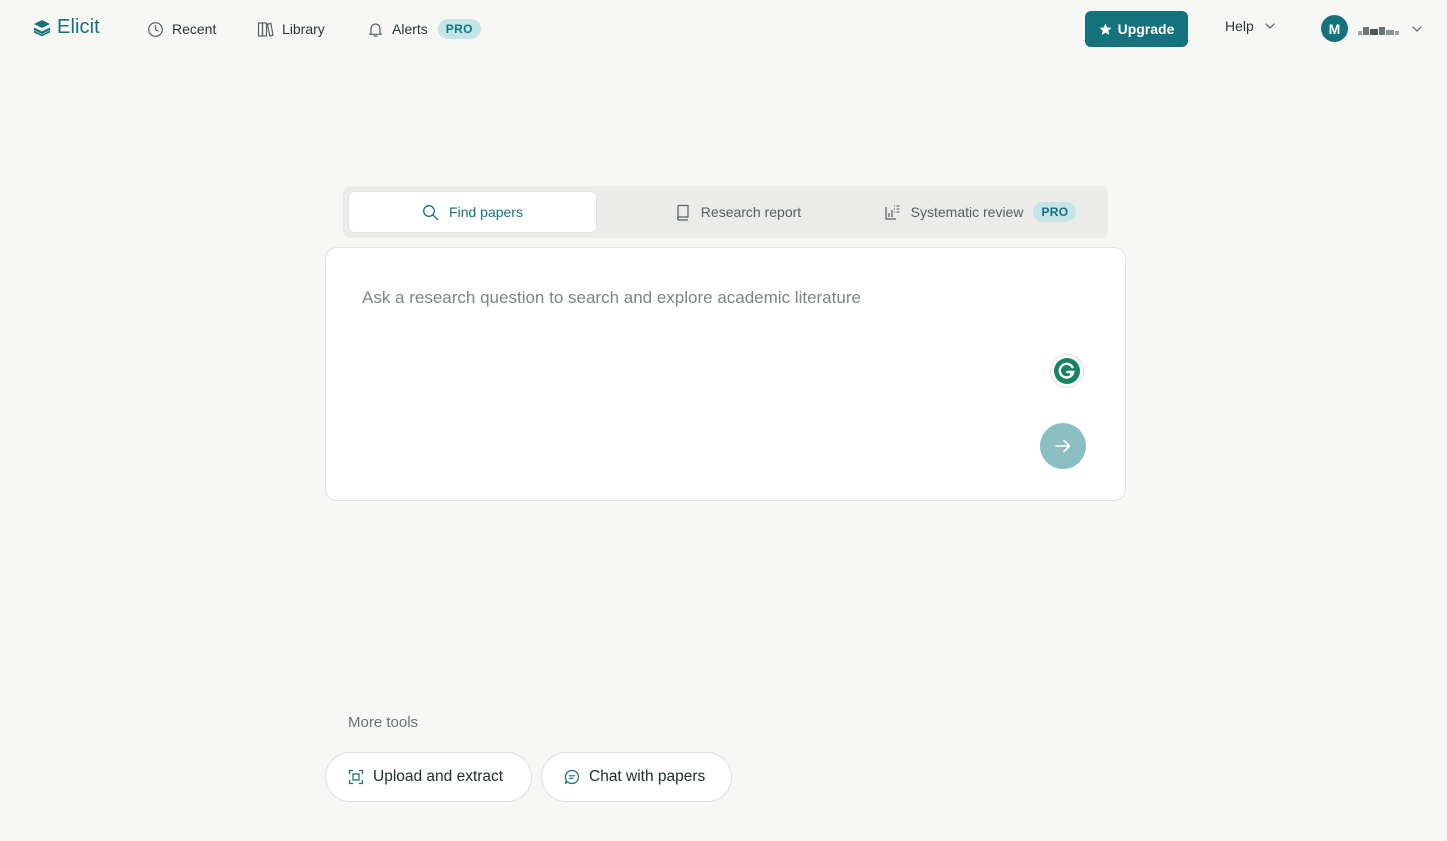 This screenshot has height=841, width=1447. Describe the element at coordinates (1334, 28) in the screenshot. I see `avatar: M` at that location.